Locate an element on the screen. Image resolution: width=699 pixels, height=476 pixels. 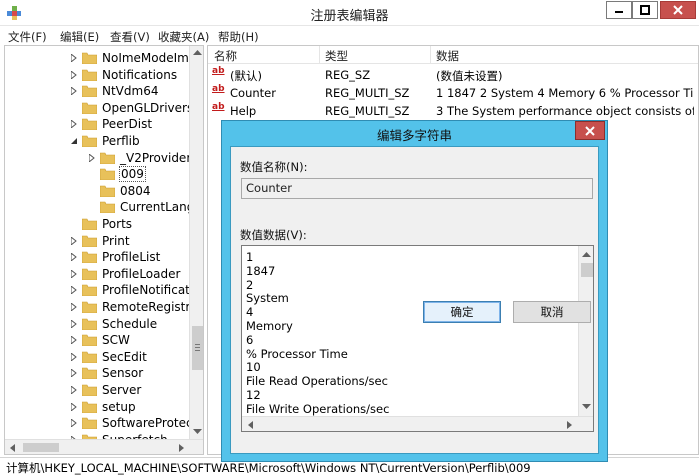
tree-item: RemoteRegistry is located at coordinates (133, 307).